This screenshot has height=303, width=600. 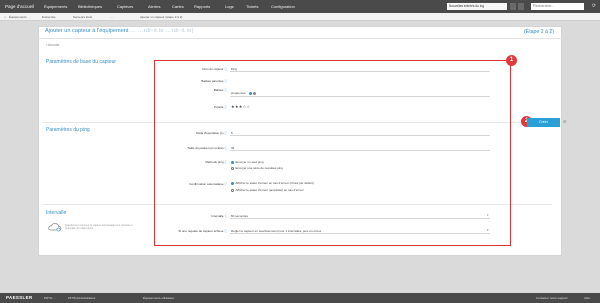 What do you see at coordinates (214, 81) in the screenshot?
I see `parent-tags-label: Balises parentes ⓘ` at bounding box center [214, 81].